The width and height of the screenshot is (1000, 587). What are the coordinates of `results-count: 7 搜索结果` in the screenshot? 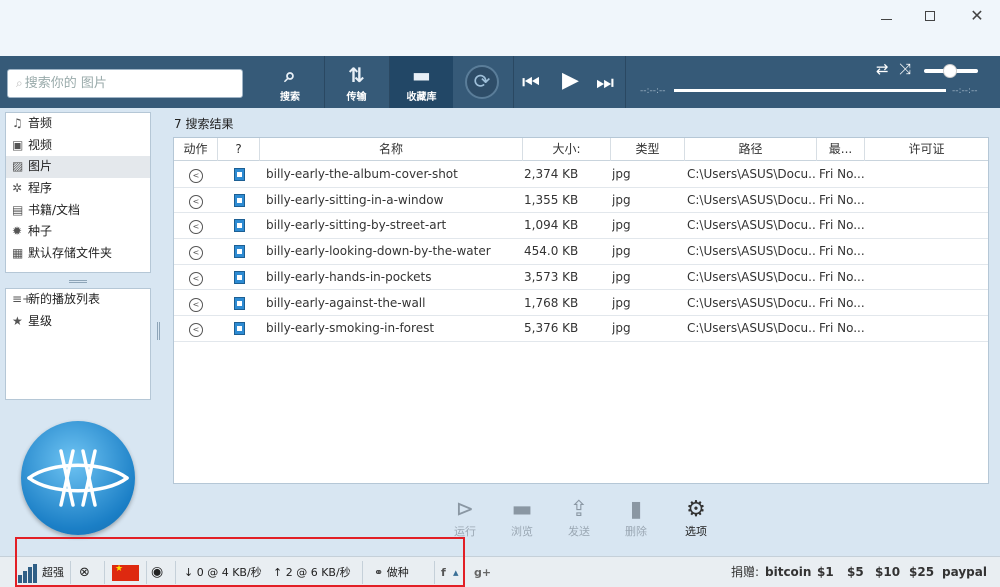 It's located at (204, 124).